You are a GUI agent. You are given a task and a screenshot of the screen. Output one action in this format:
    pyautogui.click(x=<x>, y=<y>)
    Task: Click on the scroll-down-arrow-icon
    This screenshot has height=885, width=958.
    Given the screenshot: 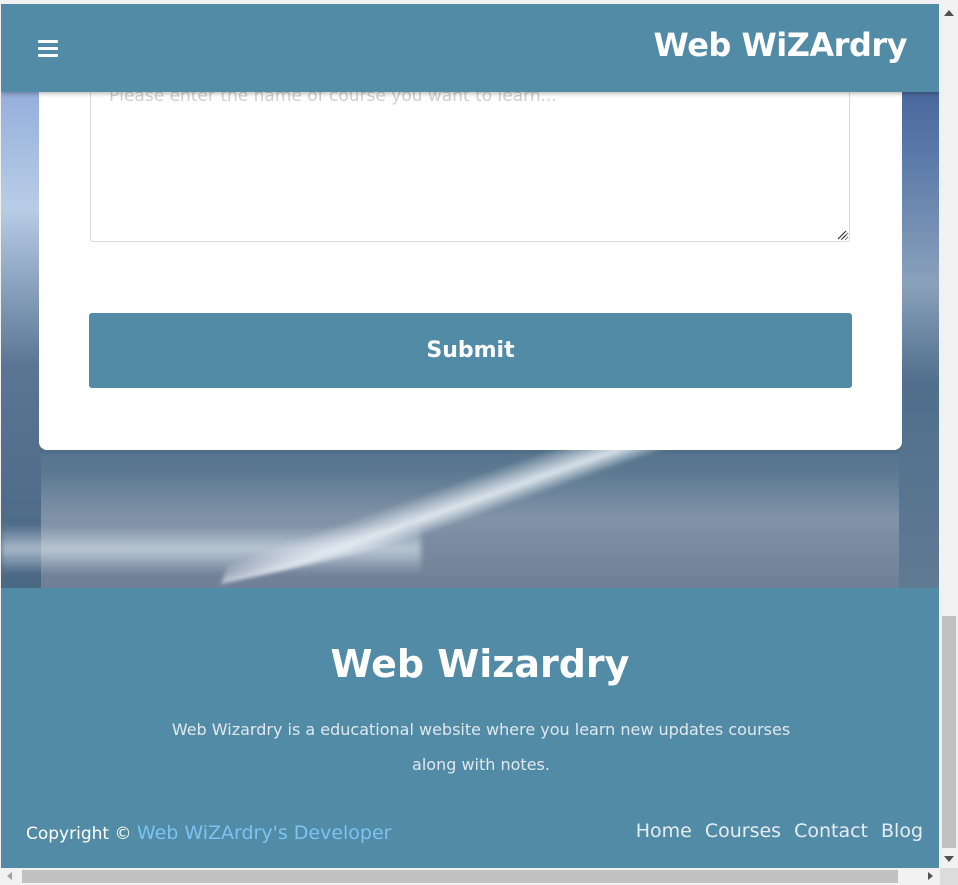 What is the action you would take?
    pyautogui.click(x=949, y=859)
    